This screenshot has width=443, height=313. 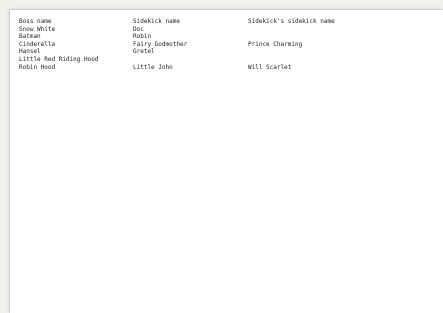 I want to click on table-cell-boss: Snow White, so click(x=37, y=29).